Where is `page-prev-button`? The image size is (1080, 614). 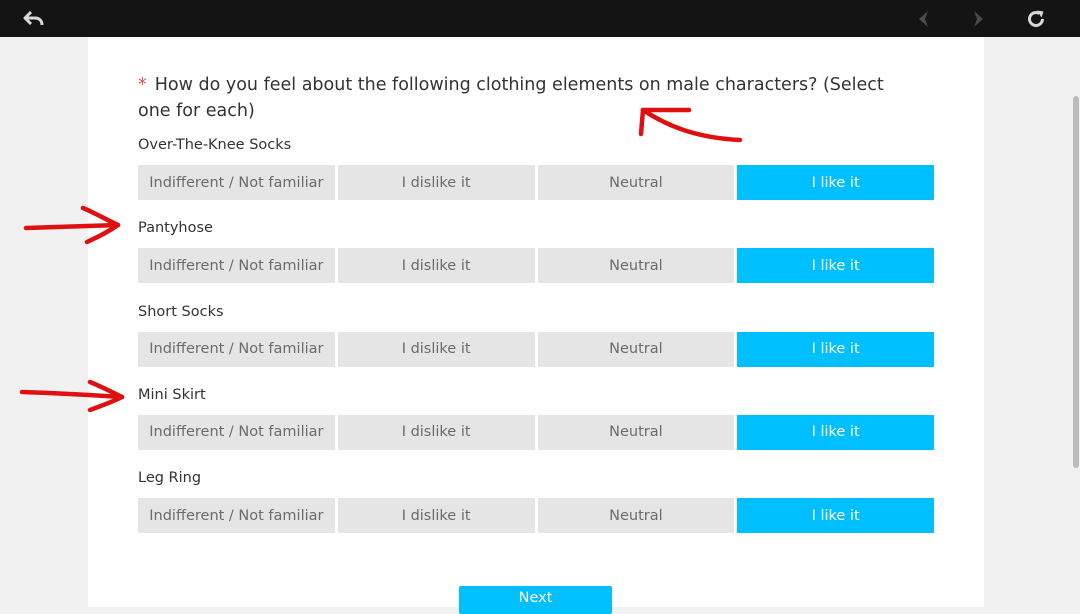
page-prev-button is located at coordinates (924, 18).